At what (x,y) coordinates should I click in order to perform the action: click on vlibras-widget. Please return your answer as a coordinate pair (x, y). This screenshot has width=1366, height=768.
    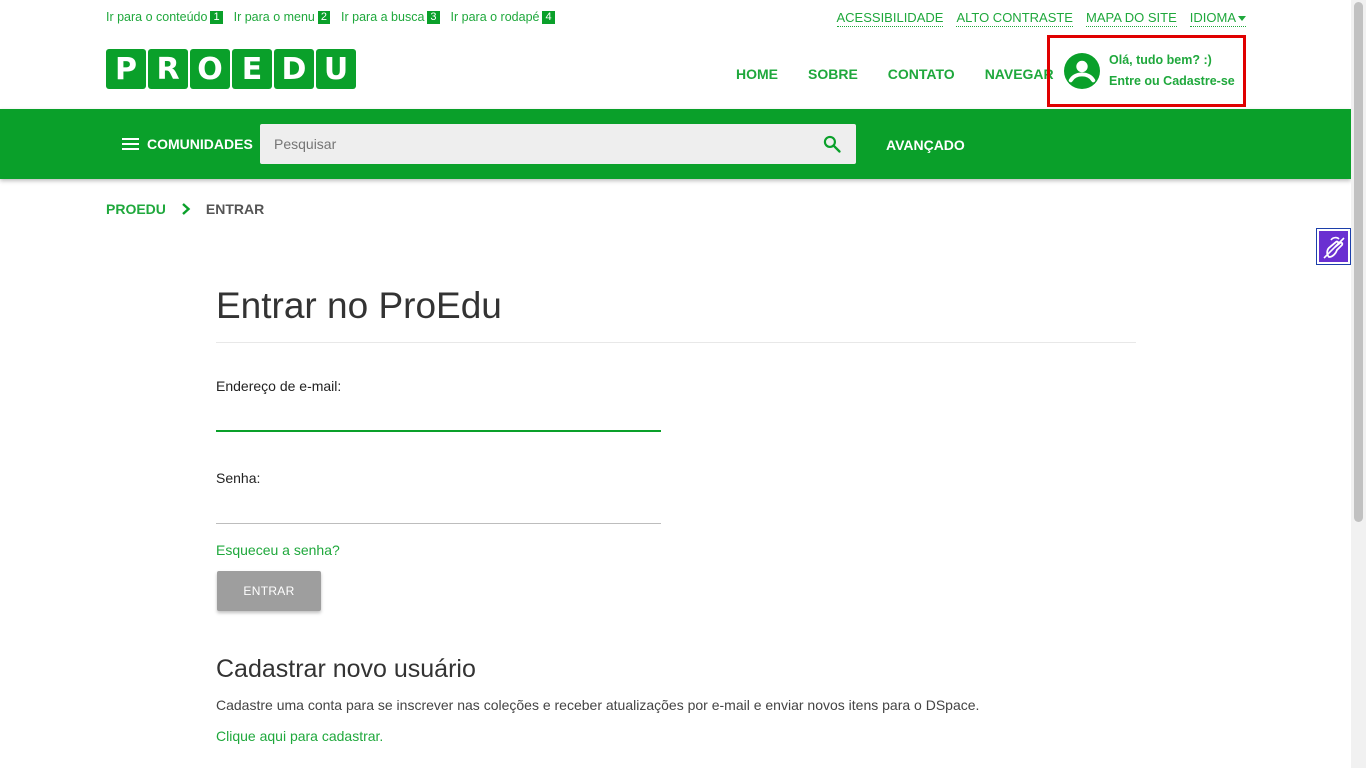
    Looking at the image, I should click on (1333, 246).